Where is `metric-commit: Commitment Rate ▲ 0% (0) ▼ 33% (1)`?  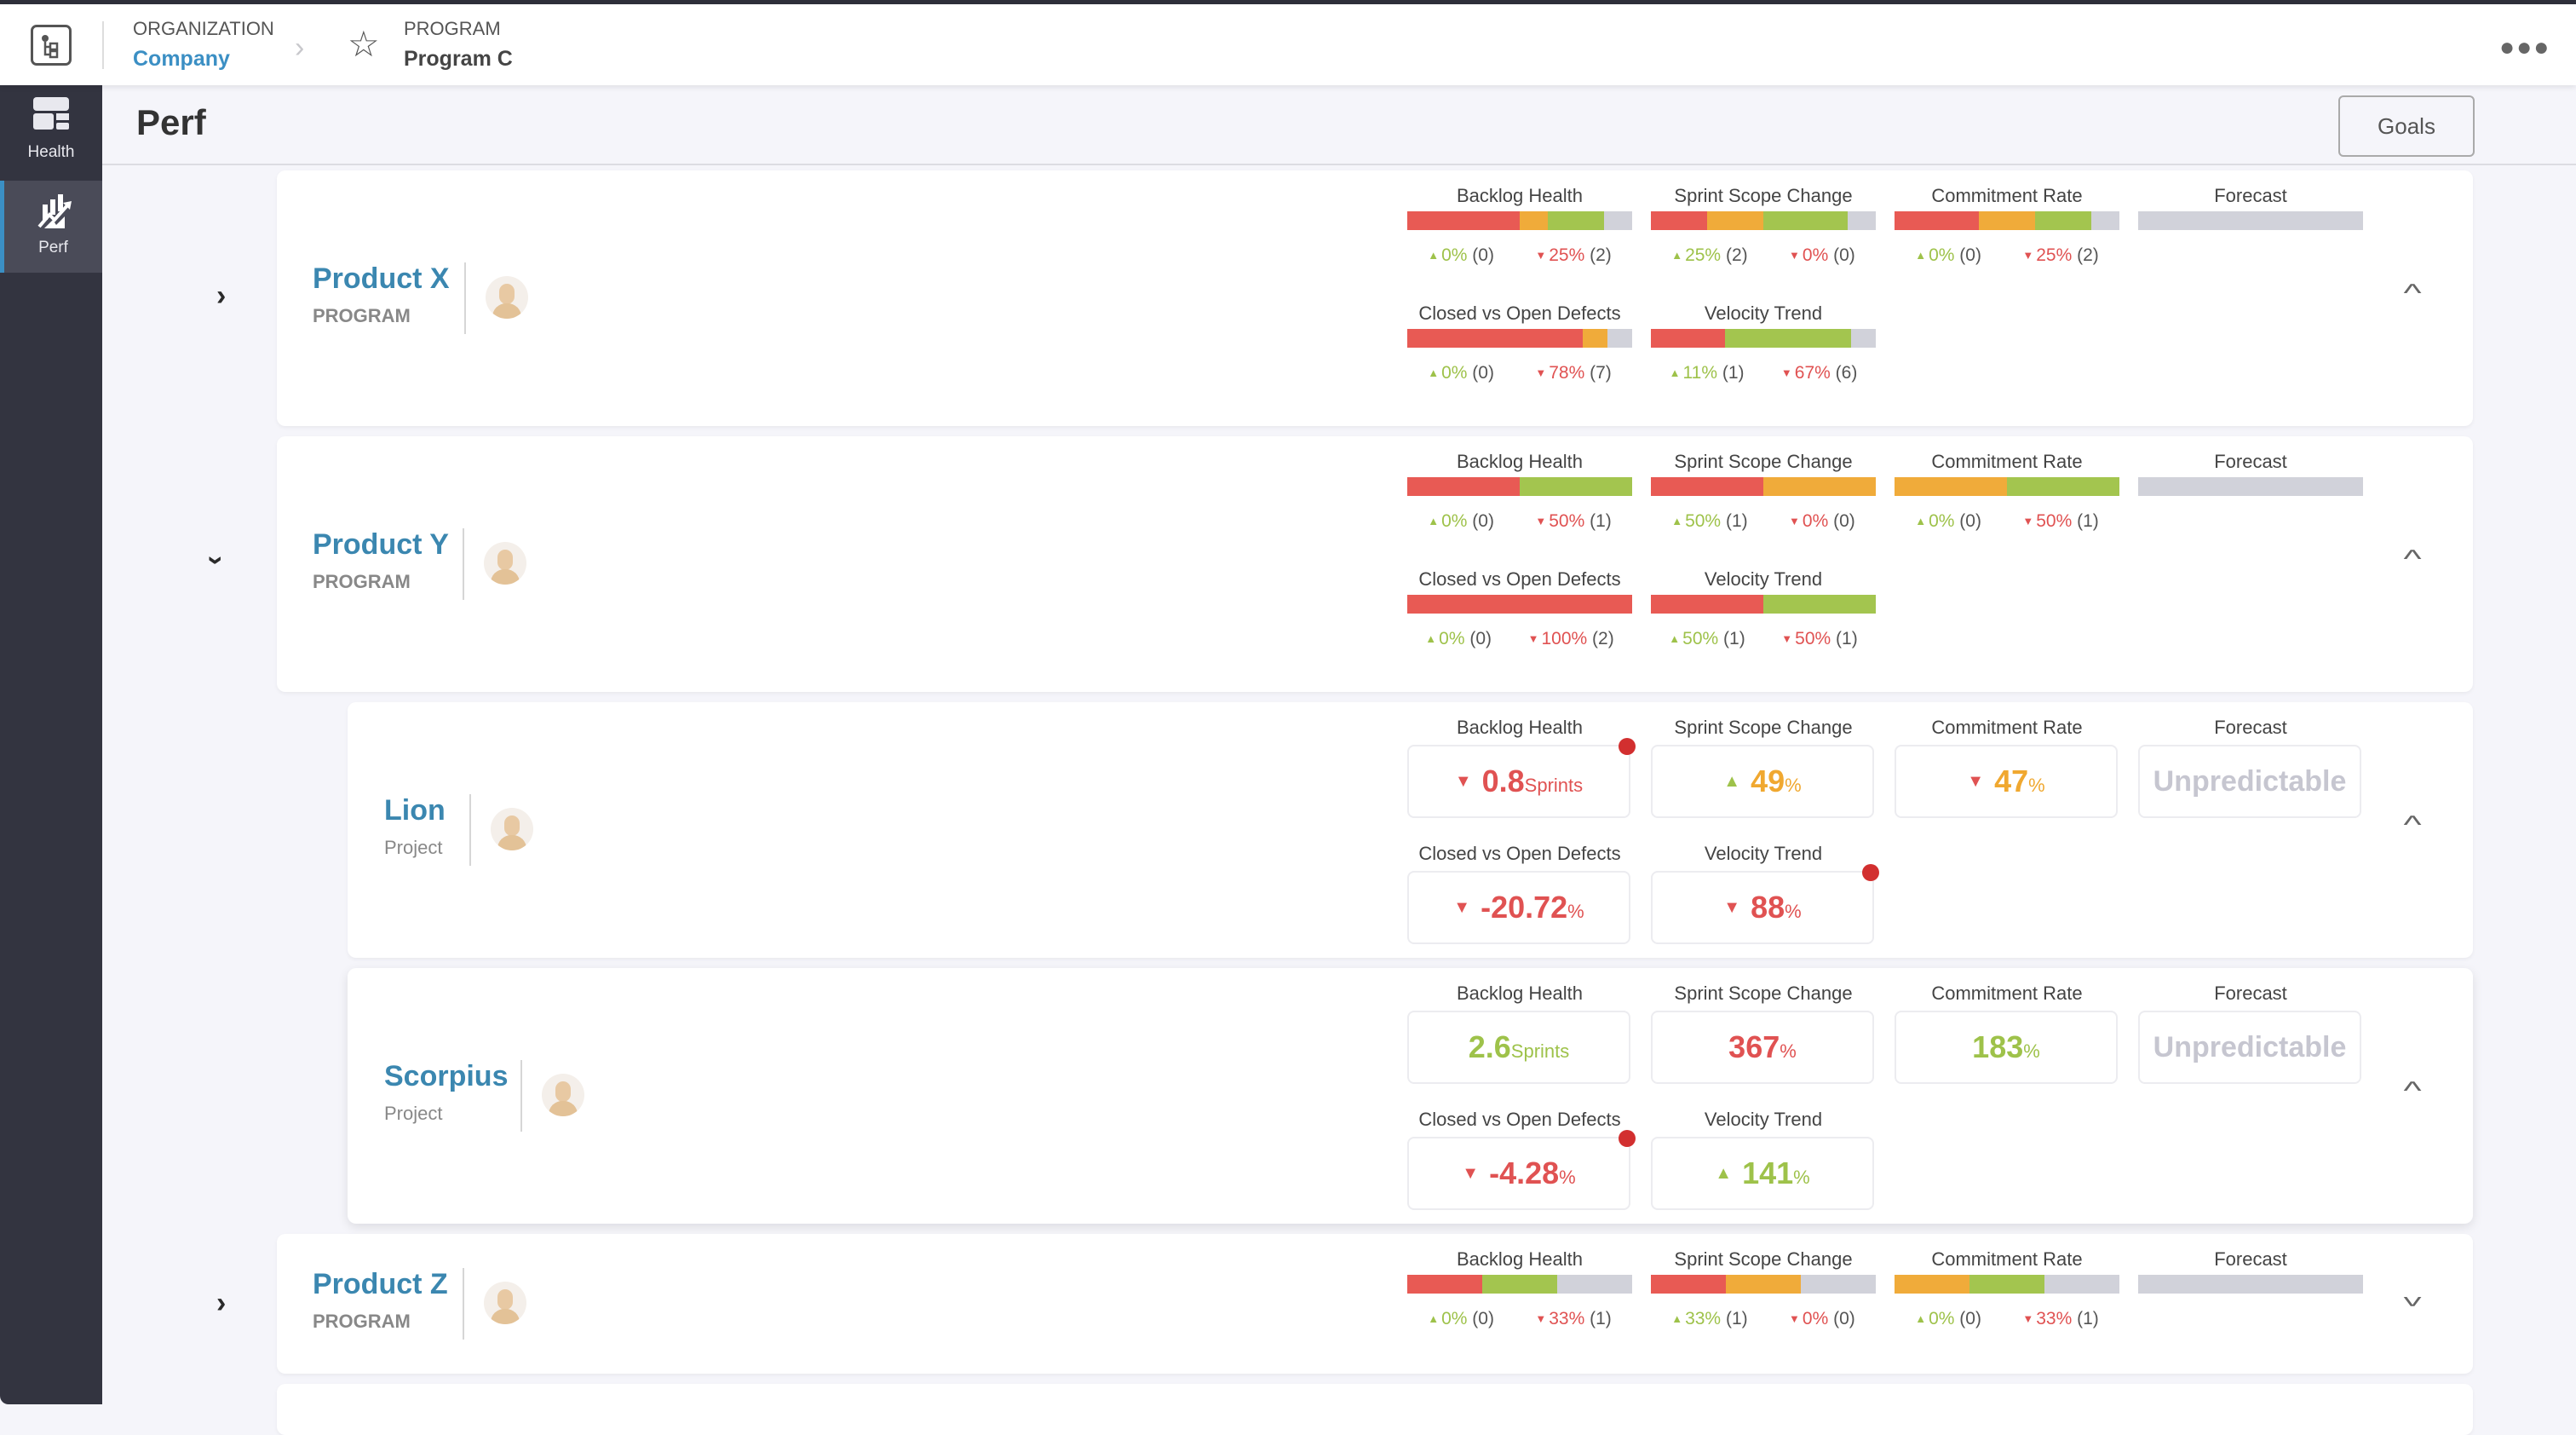
metric-commit: Commitment Rate ▲ 0% (0) ▼ 33% (1) is located at coordinates (2007, 1288).